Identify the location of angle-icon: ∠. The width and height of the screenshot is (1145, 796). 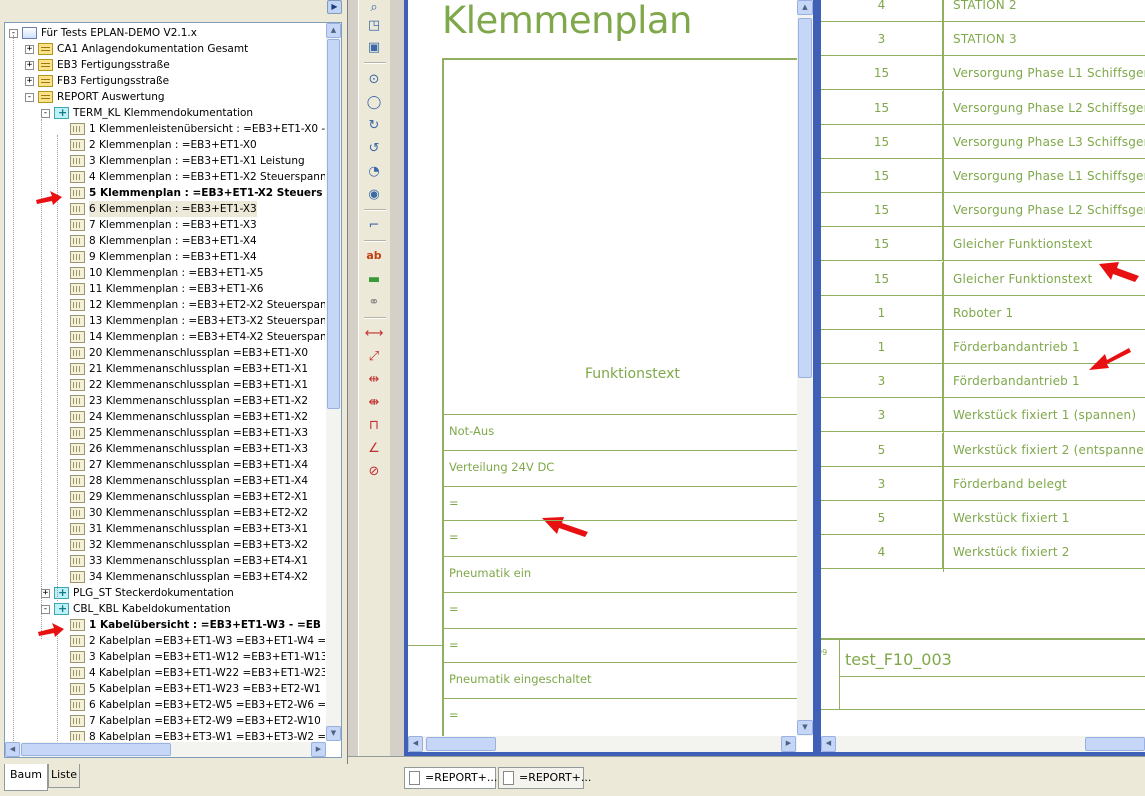
(374, 449).